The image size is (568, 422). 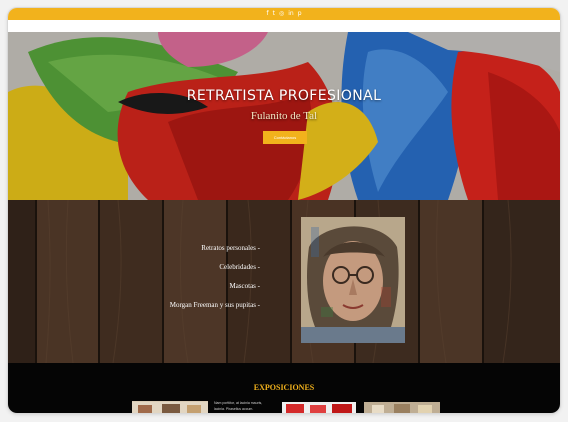 I want to click on instagram-icon: ◎, so click(x=281, y=14).